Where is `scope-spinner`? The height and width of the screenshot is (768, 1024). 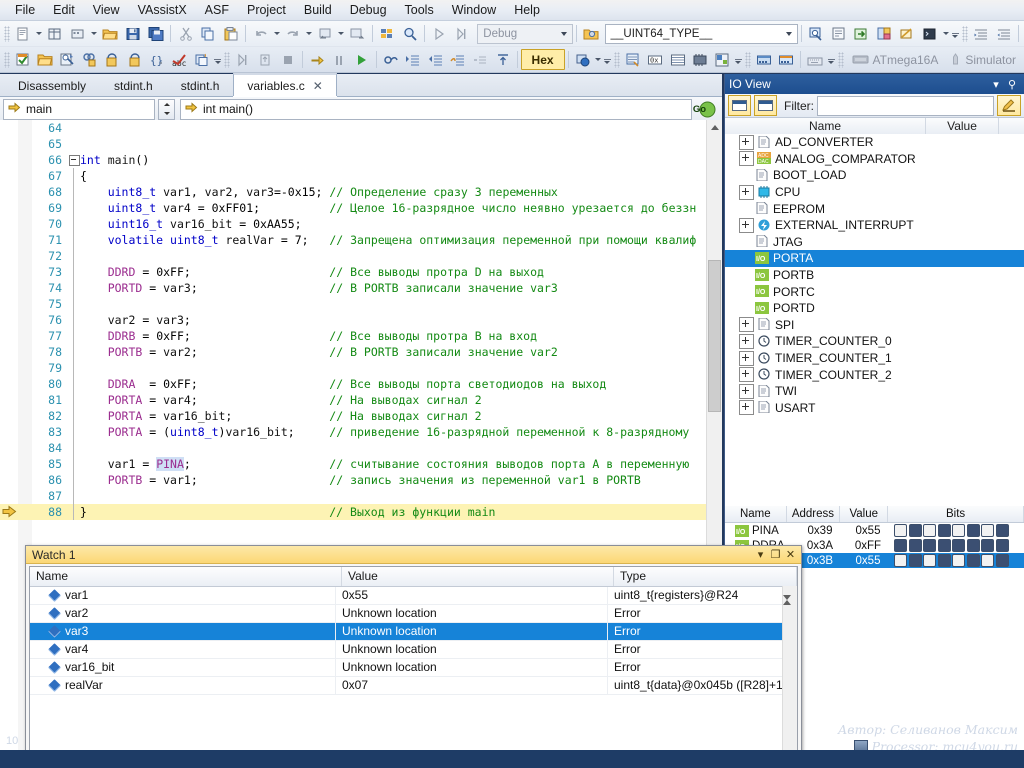 scope-spinner is located at coordinates (166, 109).